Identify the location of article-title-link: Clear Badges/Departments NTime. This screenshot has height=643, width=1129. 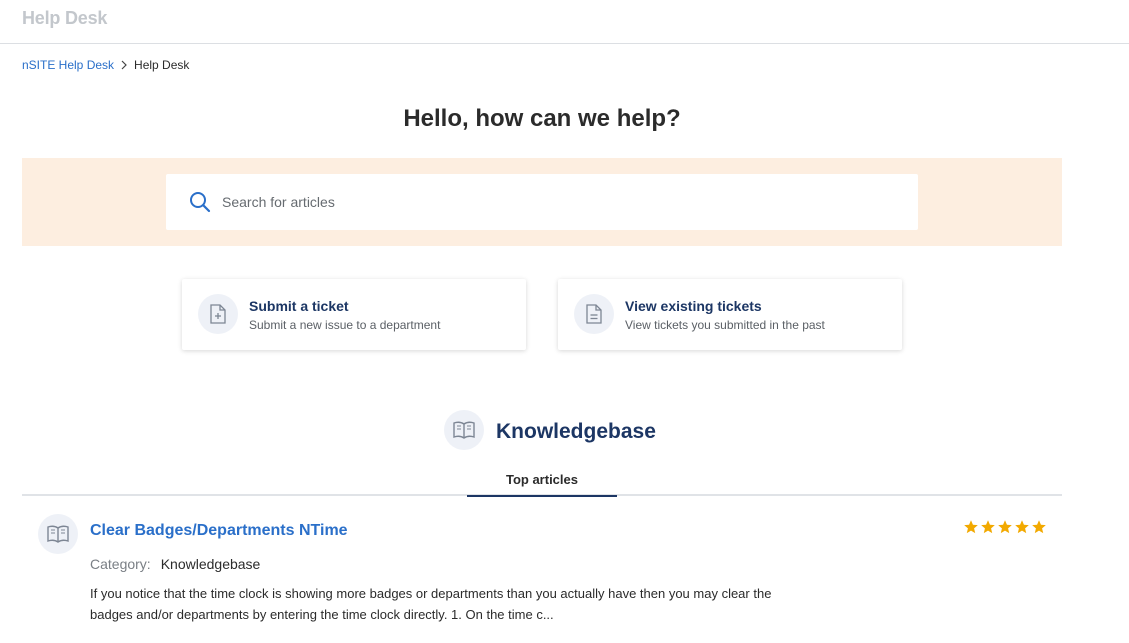
(219, 531).